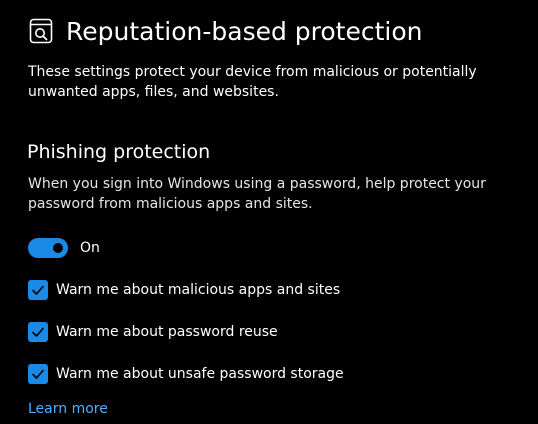  I want to click on warn-malicious-apps-checkbox, so click(38, 290).